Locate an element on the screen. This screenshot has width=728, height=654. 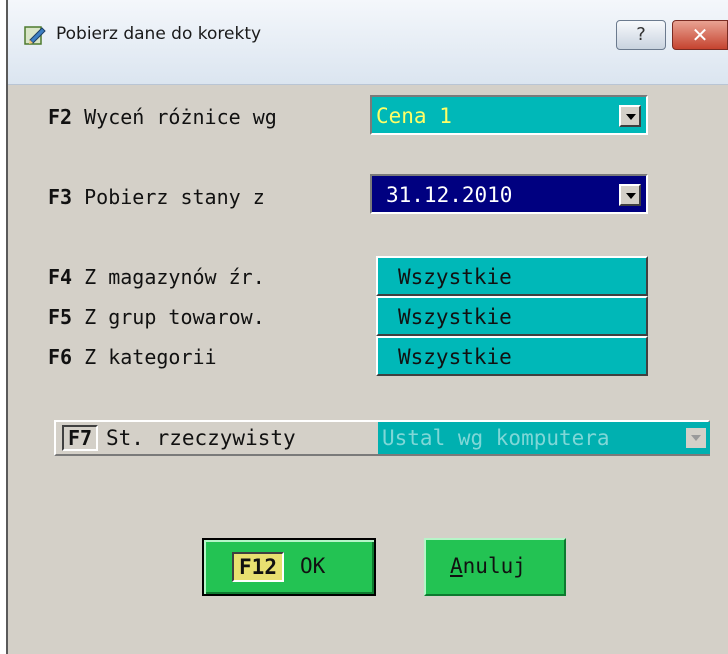
cancel-label: Anuluj is located at coordinates (488, 566).